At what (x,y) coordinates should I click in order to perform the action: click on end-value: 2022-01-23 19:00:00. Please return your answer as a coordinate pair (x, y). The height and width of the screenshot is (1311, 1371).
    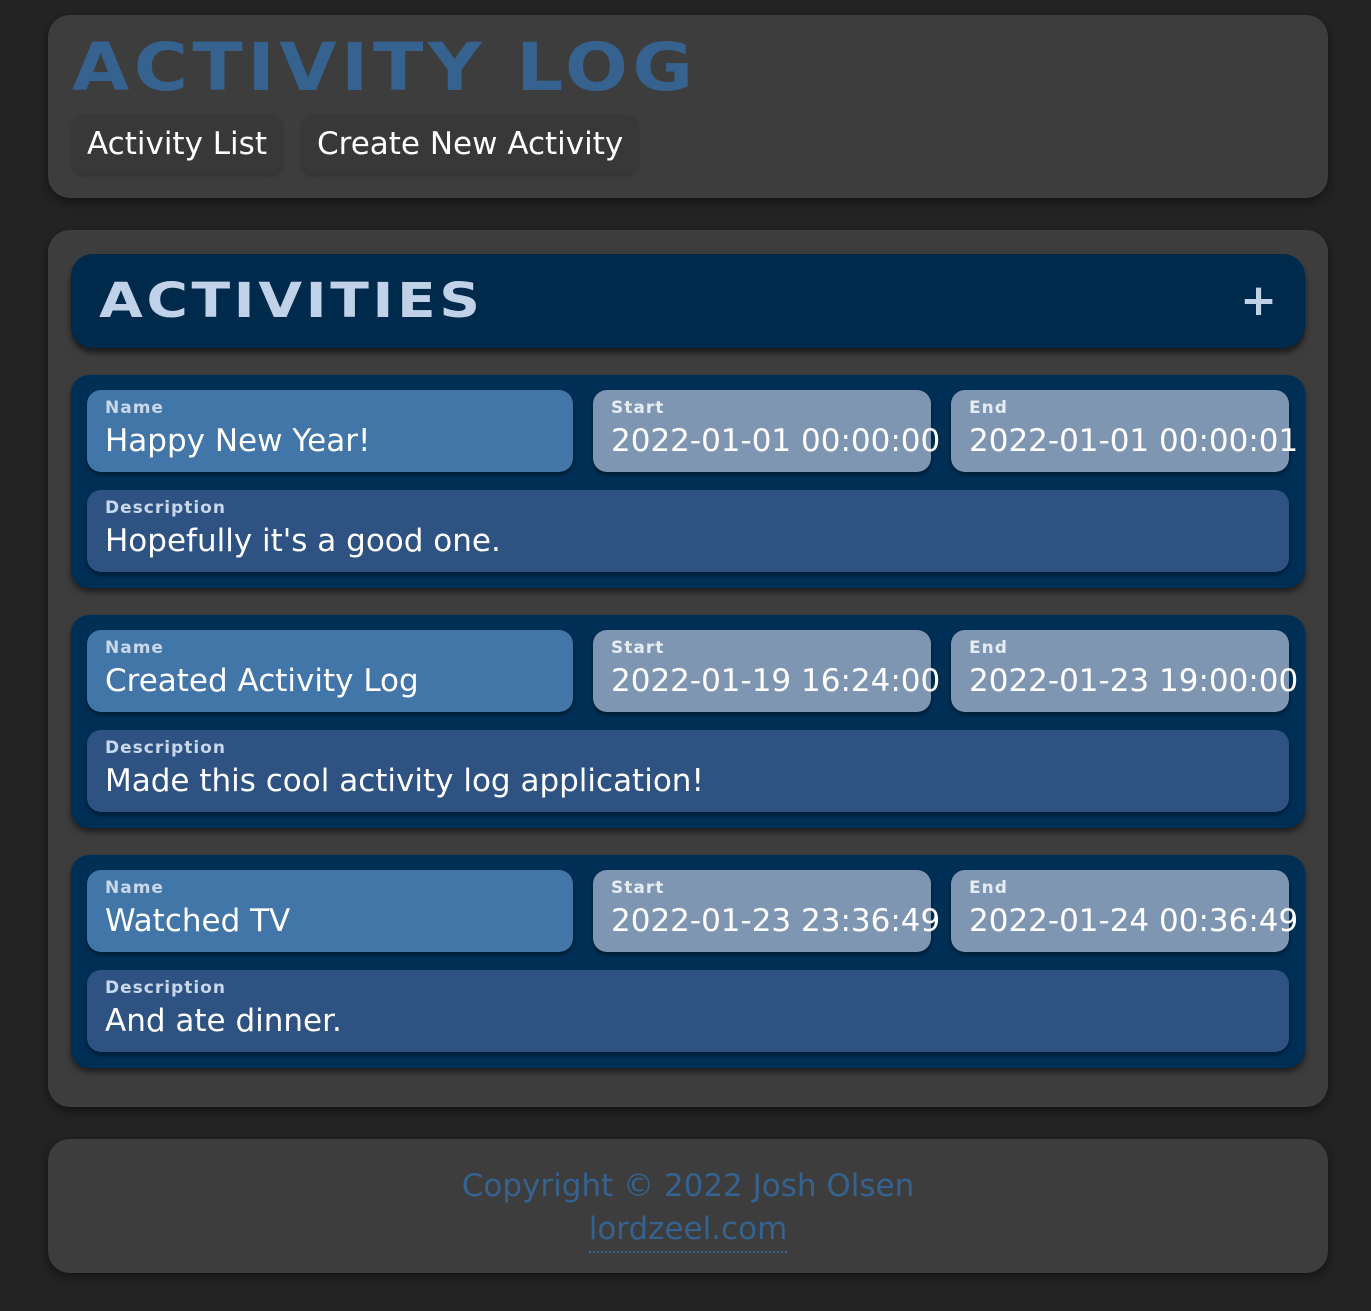
    Looking at the image, I should click on (1134, 681).